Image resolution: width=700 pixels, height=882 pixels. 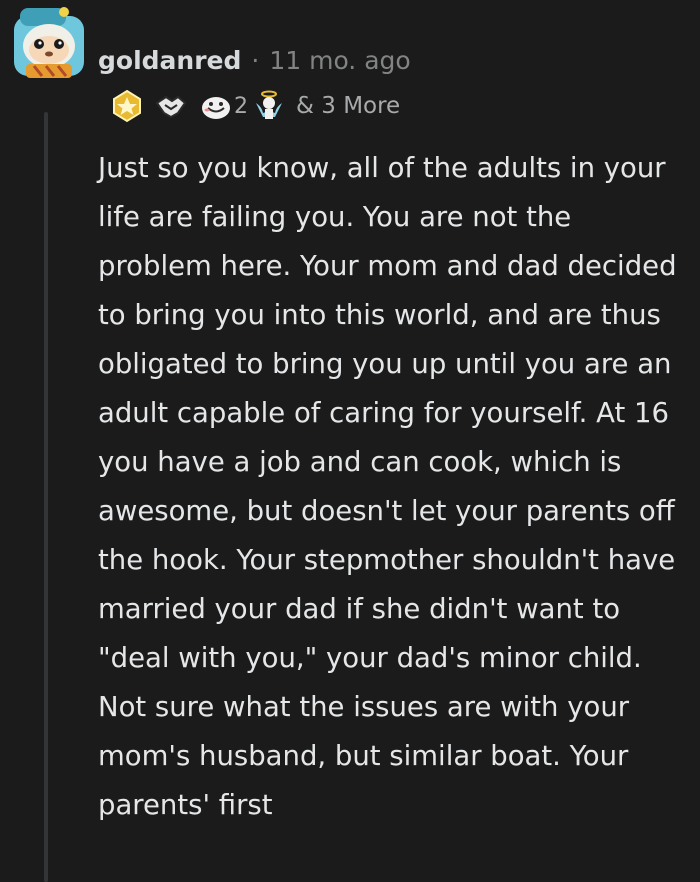 I want to click on user-avatar, so click(x=49, y=43).